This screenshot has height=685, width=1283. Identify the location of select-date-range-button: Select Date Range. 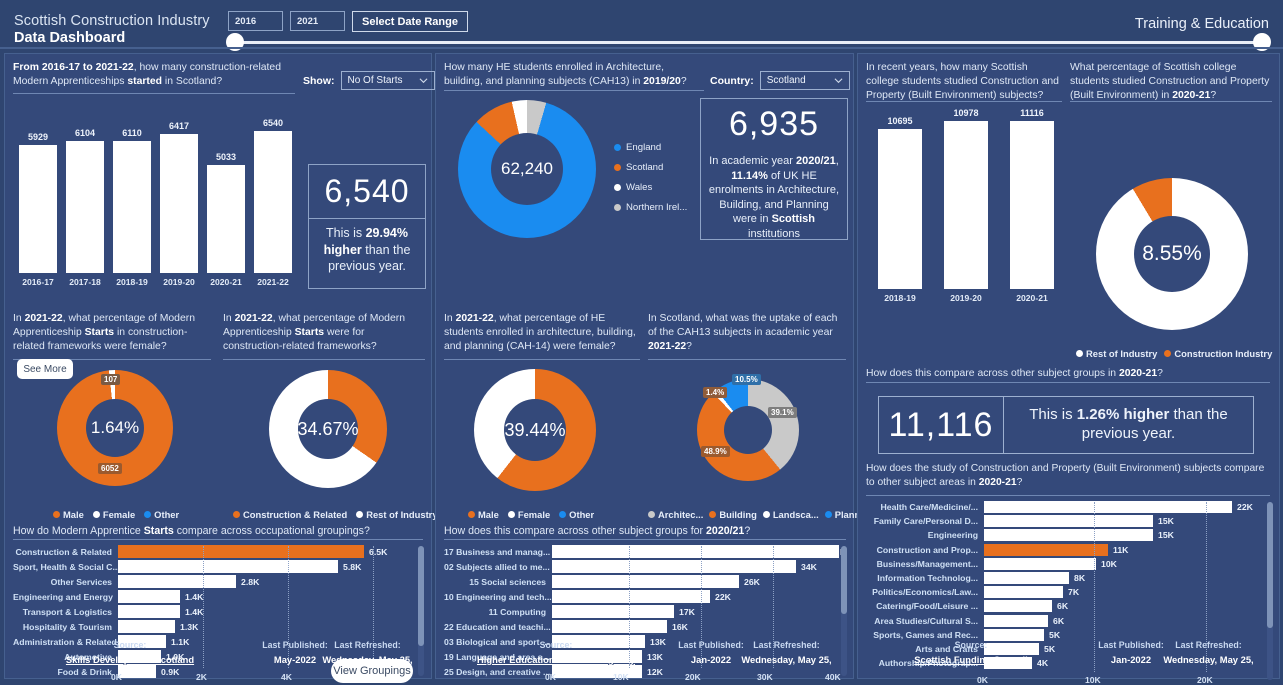
(410, 21).